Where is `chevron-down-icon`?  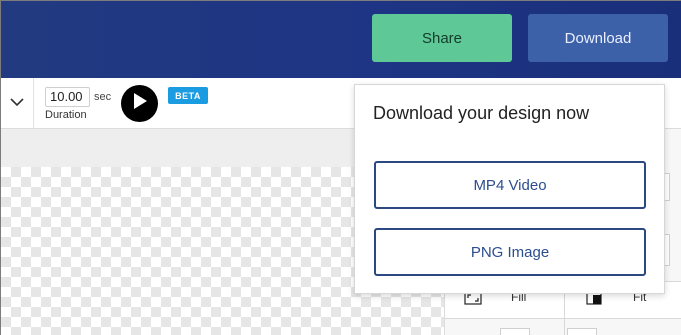
chevron-down-icon is located at coordinates (17, 103).